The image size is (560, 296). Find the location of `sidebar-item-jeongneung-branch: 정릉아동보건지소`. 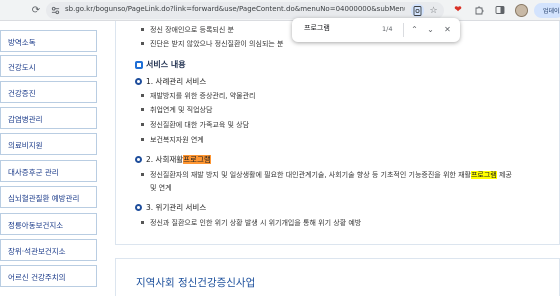

sidebar-item-jeongneung-branch: 정릉아동보건지소 is located at coordinates (48, 224).